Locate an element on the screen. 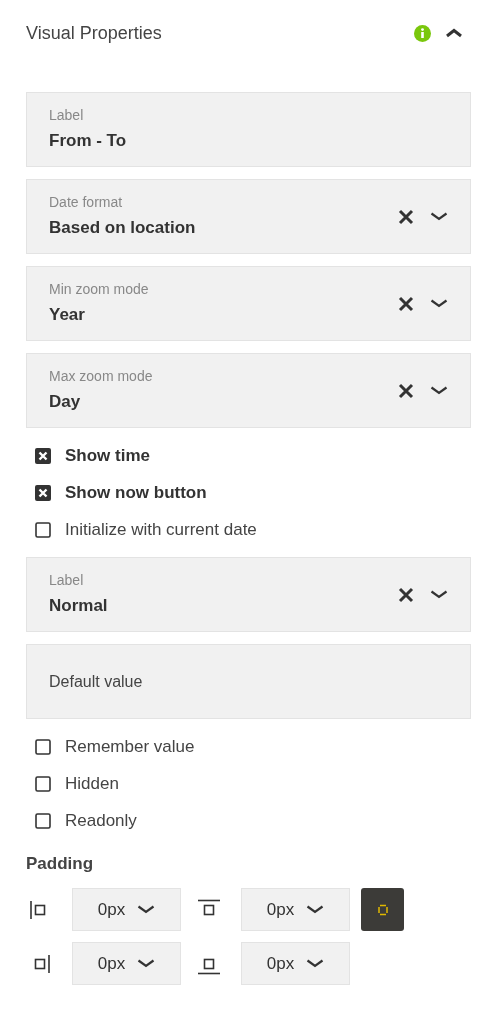 This screenshot has width=501, height=1036. field-value: From - To is located at coordinates (88, 141).